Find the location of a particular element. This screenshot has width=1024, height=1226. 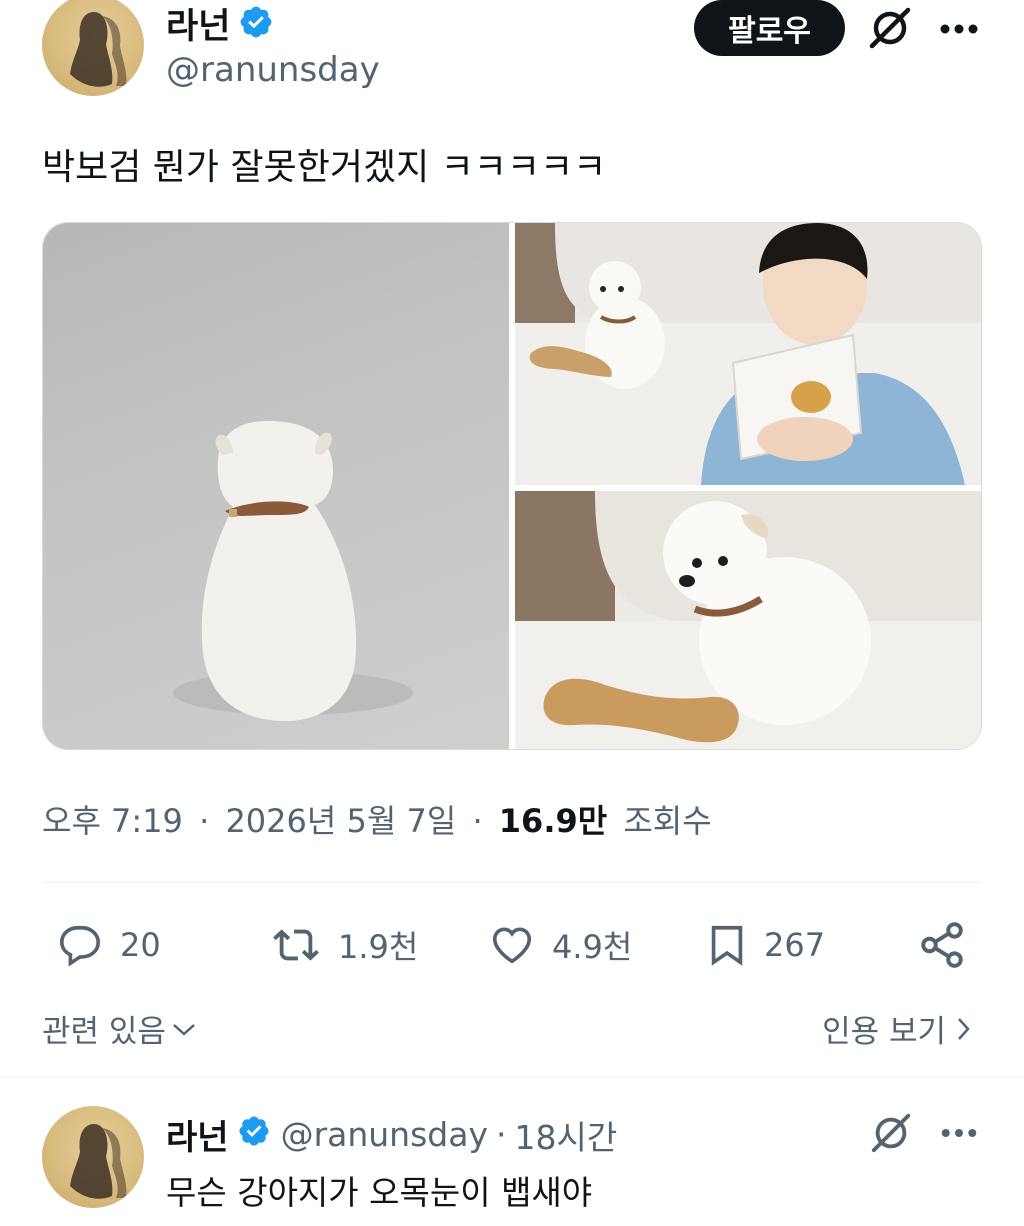

reply-action: 20 is located at coordinates (107, 945).